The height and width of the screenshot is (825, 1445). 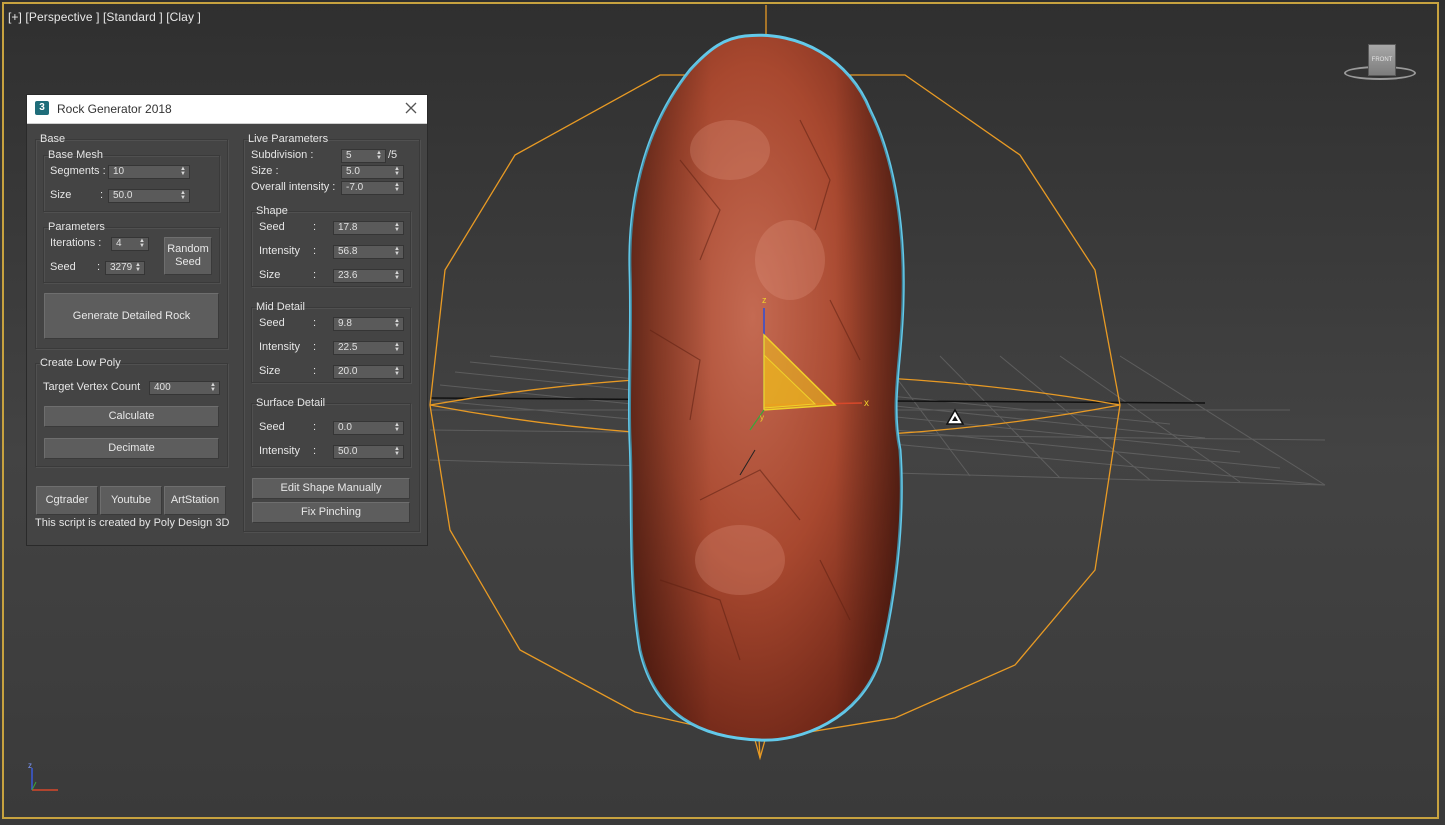 What do you see at coordinates (125, 268) in the screenshot?
I see `seed-spinner: 3279 ▲ ▼` at bounding box center [125, 268].